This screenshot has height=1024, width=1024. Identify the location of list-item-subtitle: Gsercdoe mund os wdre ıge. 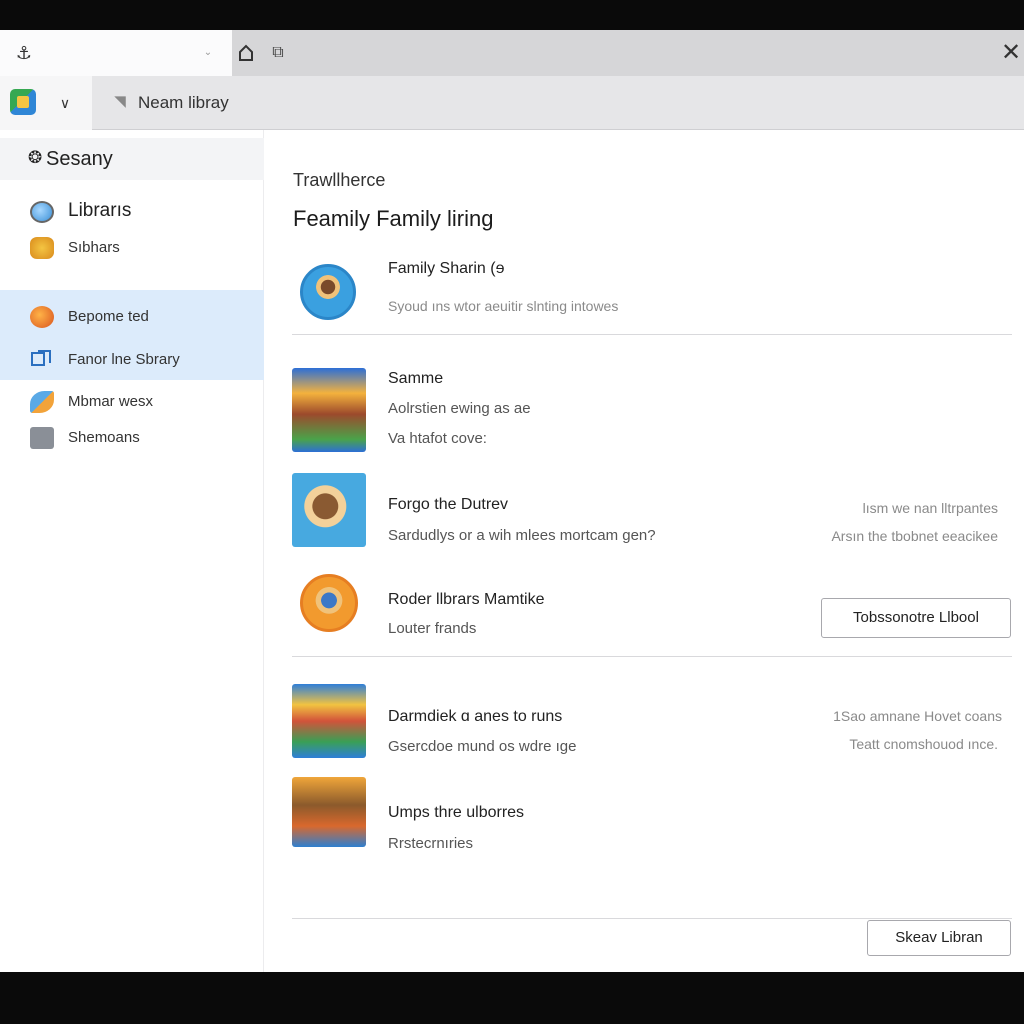
(482, 746).